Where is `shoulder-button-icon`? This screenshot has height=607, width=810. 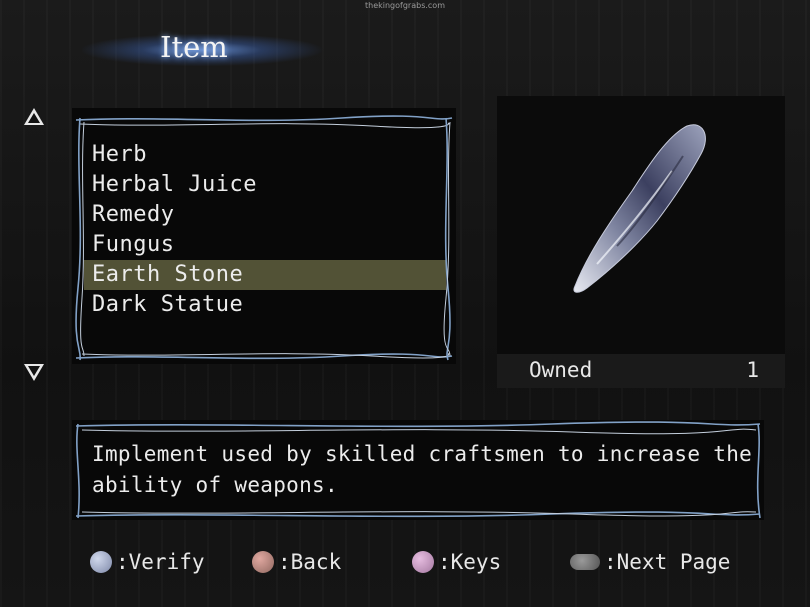
shoulder-button-icon is located at coordinates (585, 562).